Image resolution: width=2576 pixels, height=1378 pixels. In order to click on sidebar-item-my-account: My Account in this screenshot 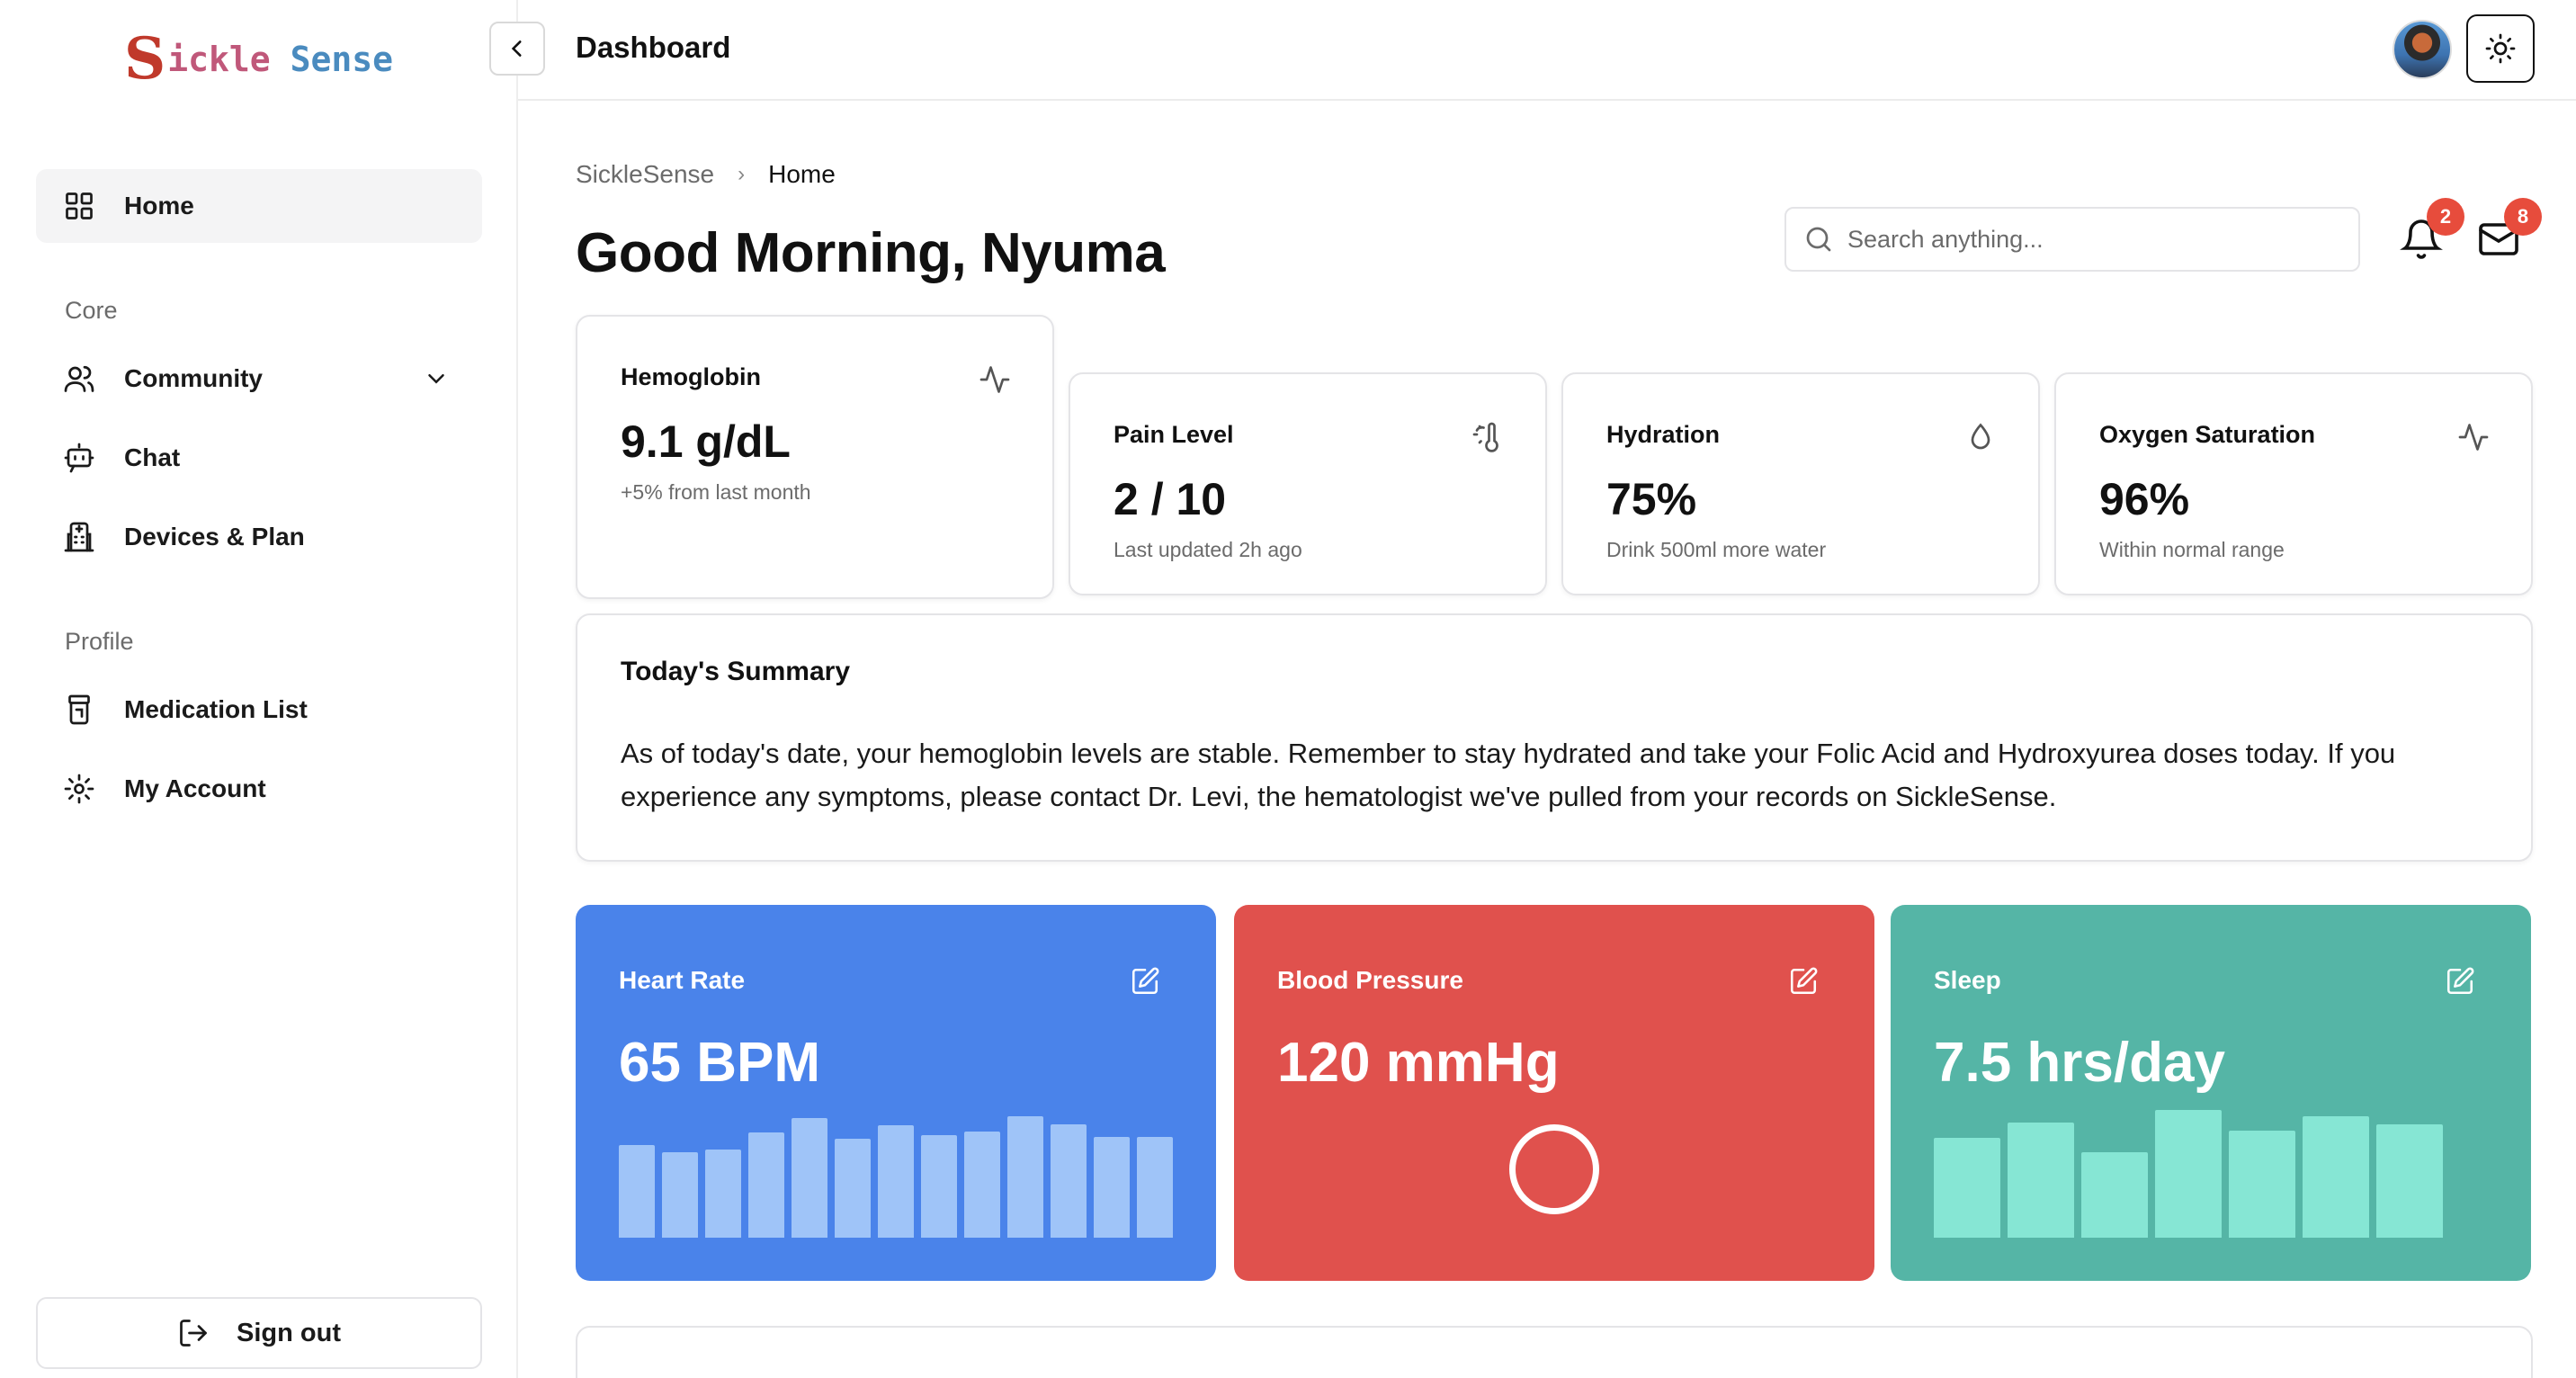, I will do `click(259, 789)`.